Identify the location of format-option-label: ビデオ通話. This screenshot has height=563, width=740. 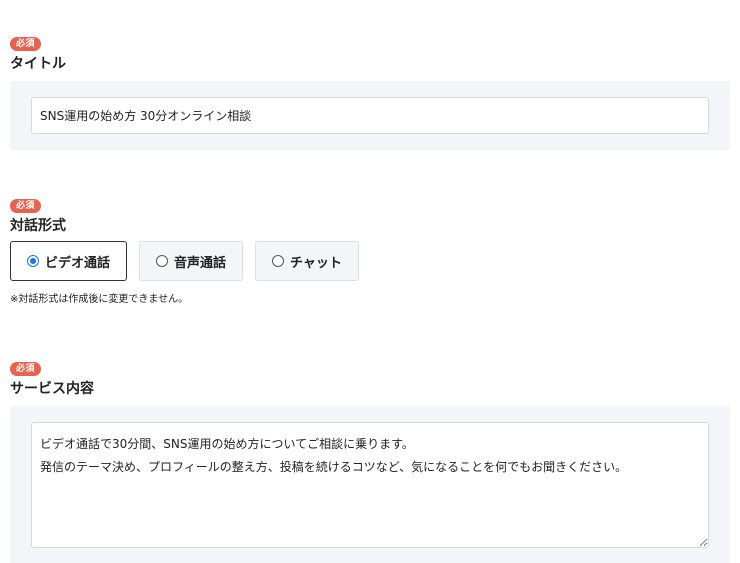
(78, 263).